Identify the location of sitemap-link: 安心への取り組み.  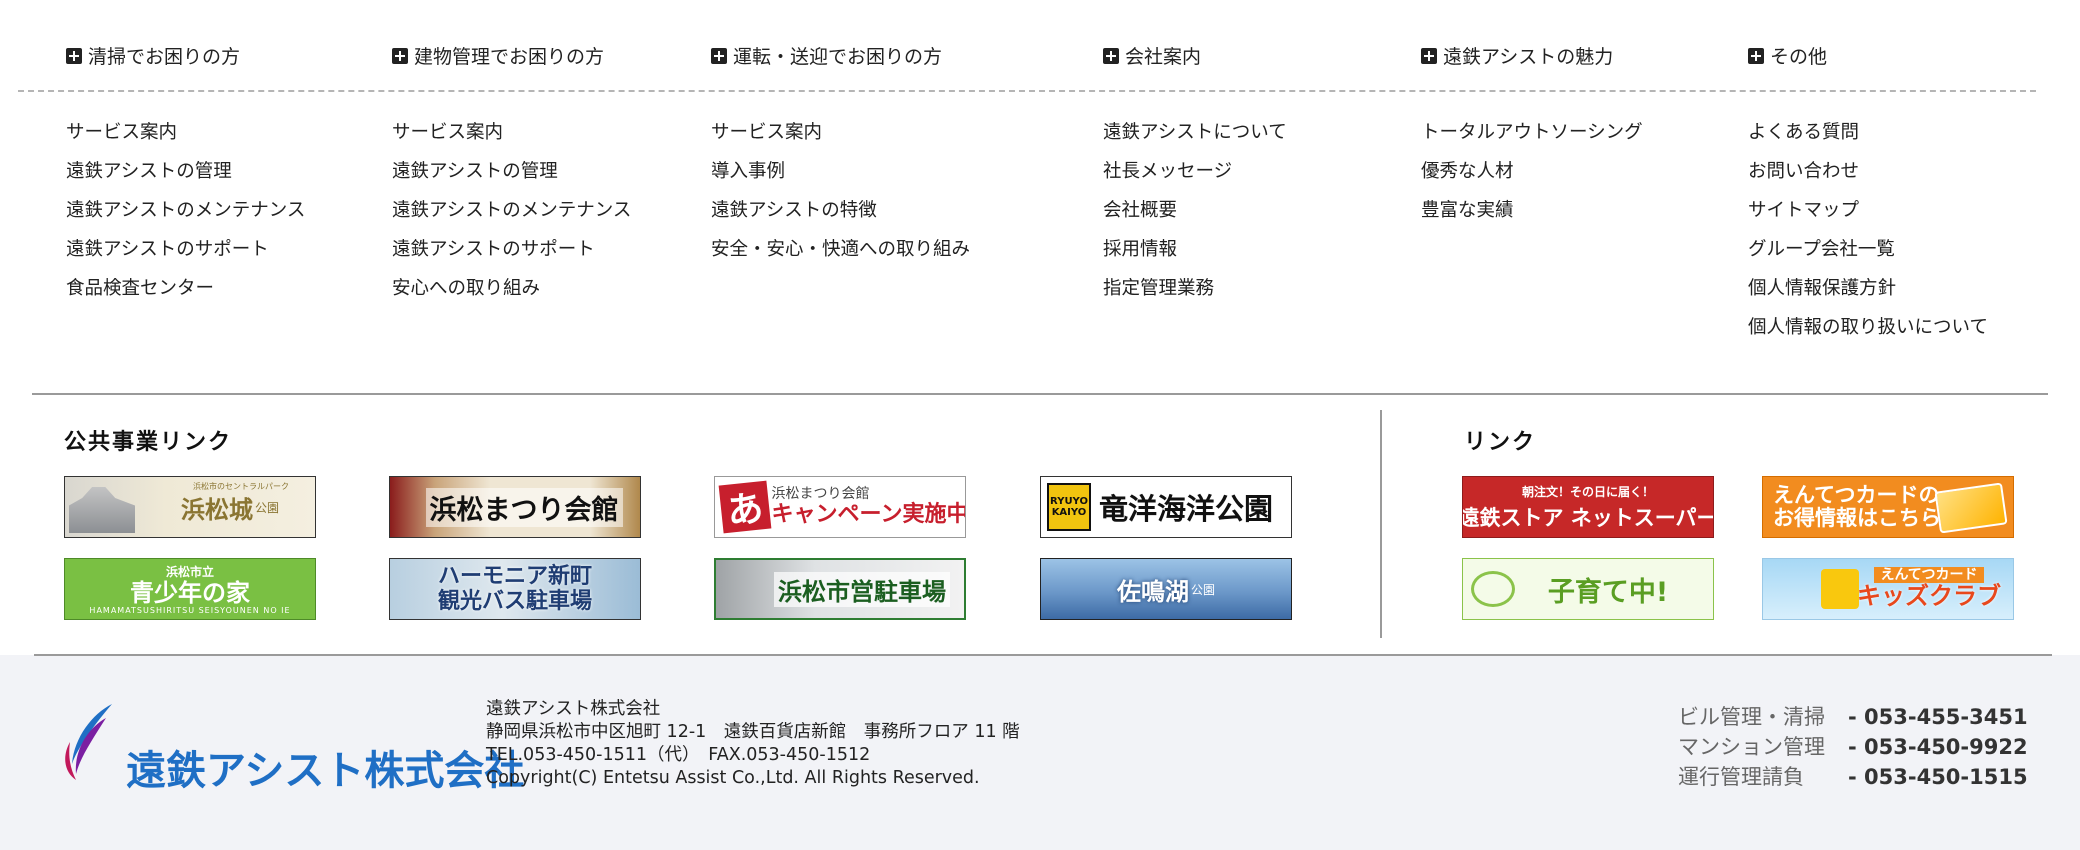
(511, 295).